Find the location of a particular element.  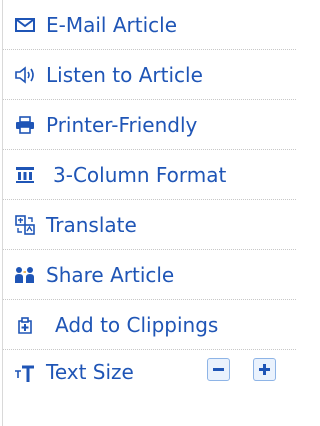

add-to-clippings-link: Add to Clippings is located at coordinates (149, 325).